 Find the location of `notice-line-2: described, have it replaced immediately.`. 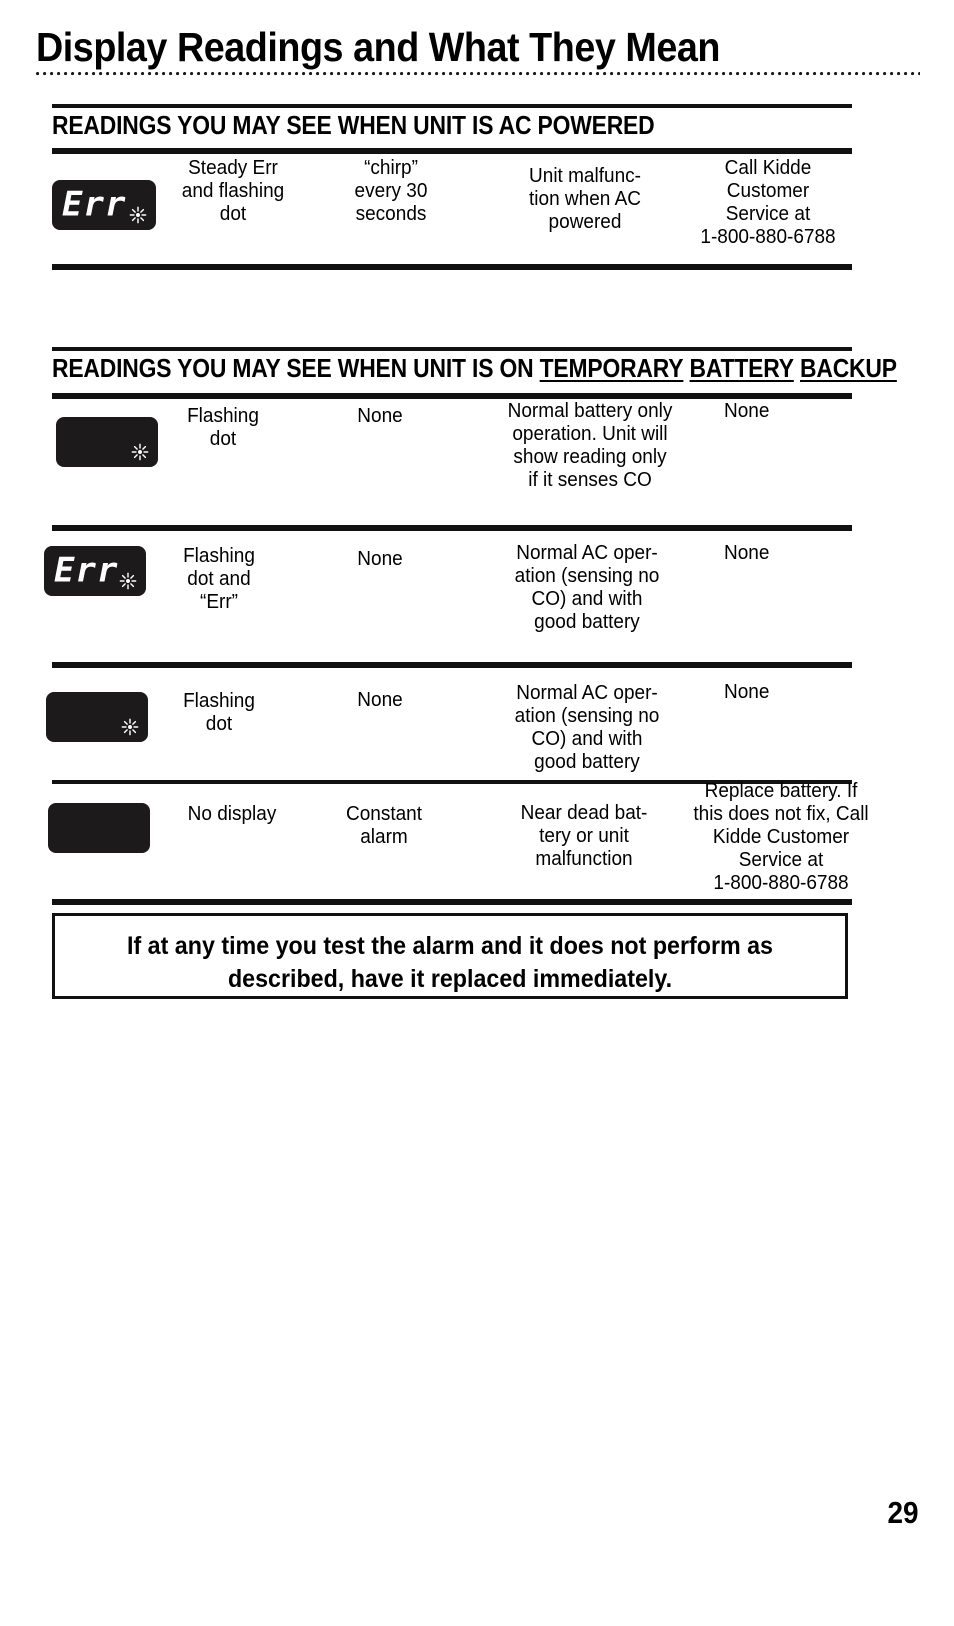

notice-line-2: described, have it replaced immediately. is located at coordinates (450, 979).